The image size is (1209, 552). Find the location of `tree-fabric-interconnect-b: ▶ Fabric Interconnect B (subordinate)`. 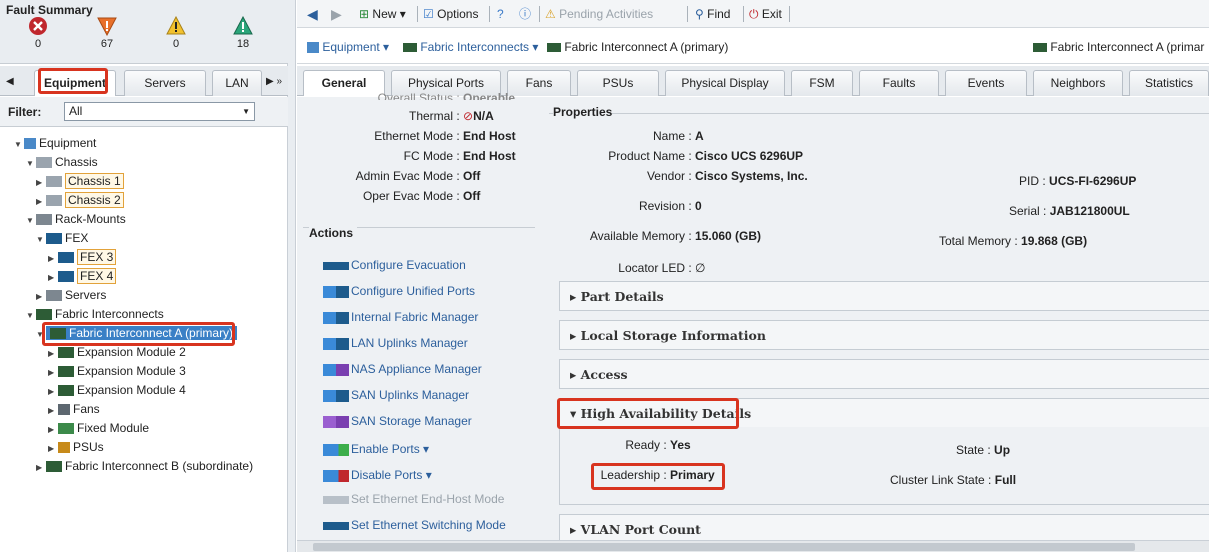

tree-fabric-interconnect-b: ▶ Fabric Interconnect B (subordinate) is located at coordinates (144, 466).